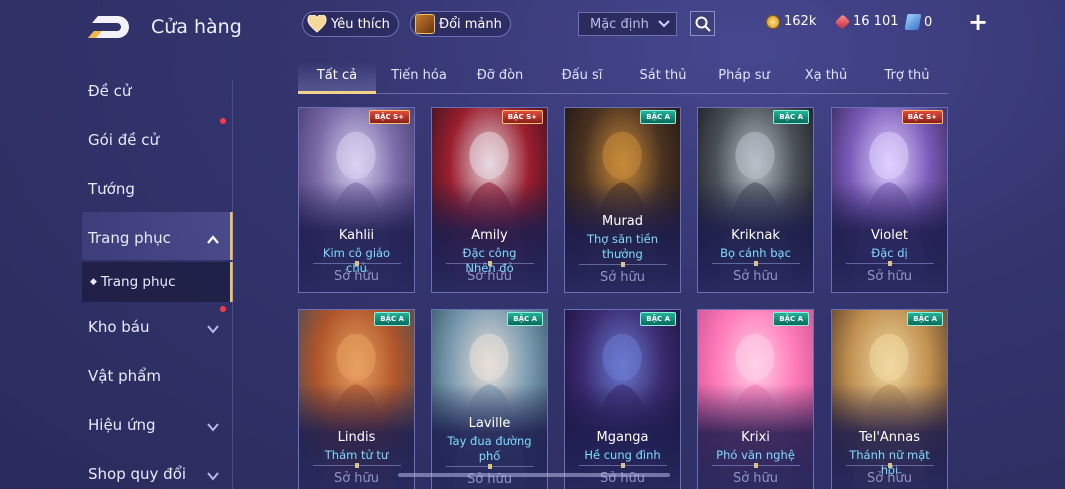  Describe the element at coordinates (213, 240) in the screenshot. I see `chevron-up-icon` at that location.